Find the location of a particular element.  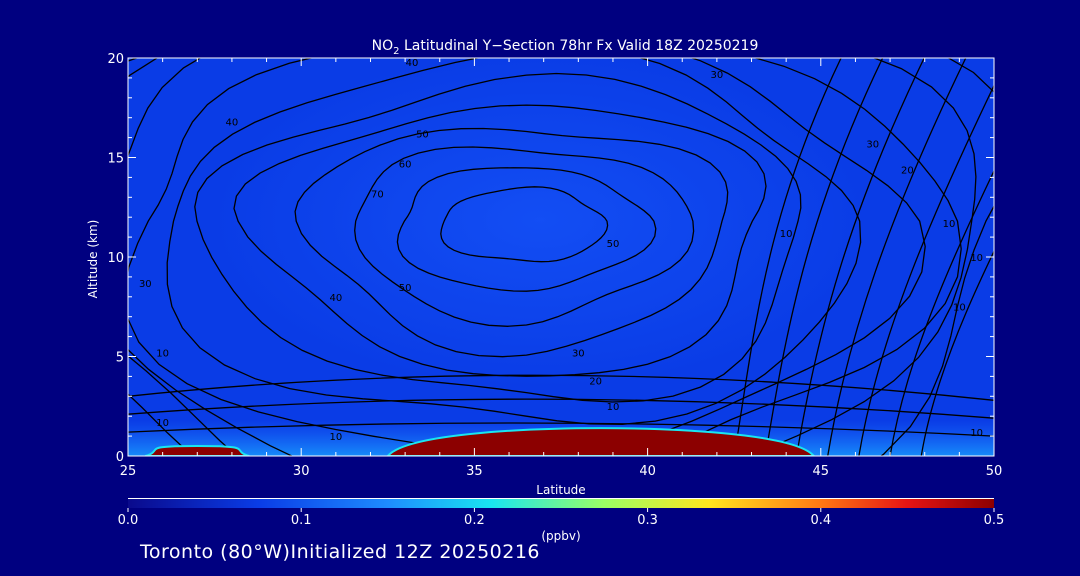

x-tick-label: 50 is located at coordinates (994, 471).